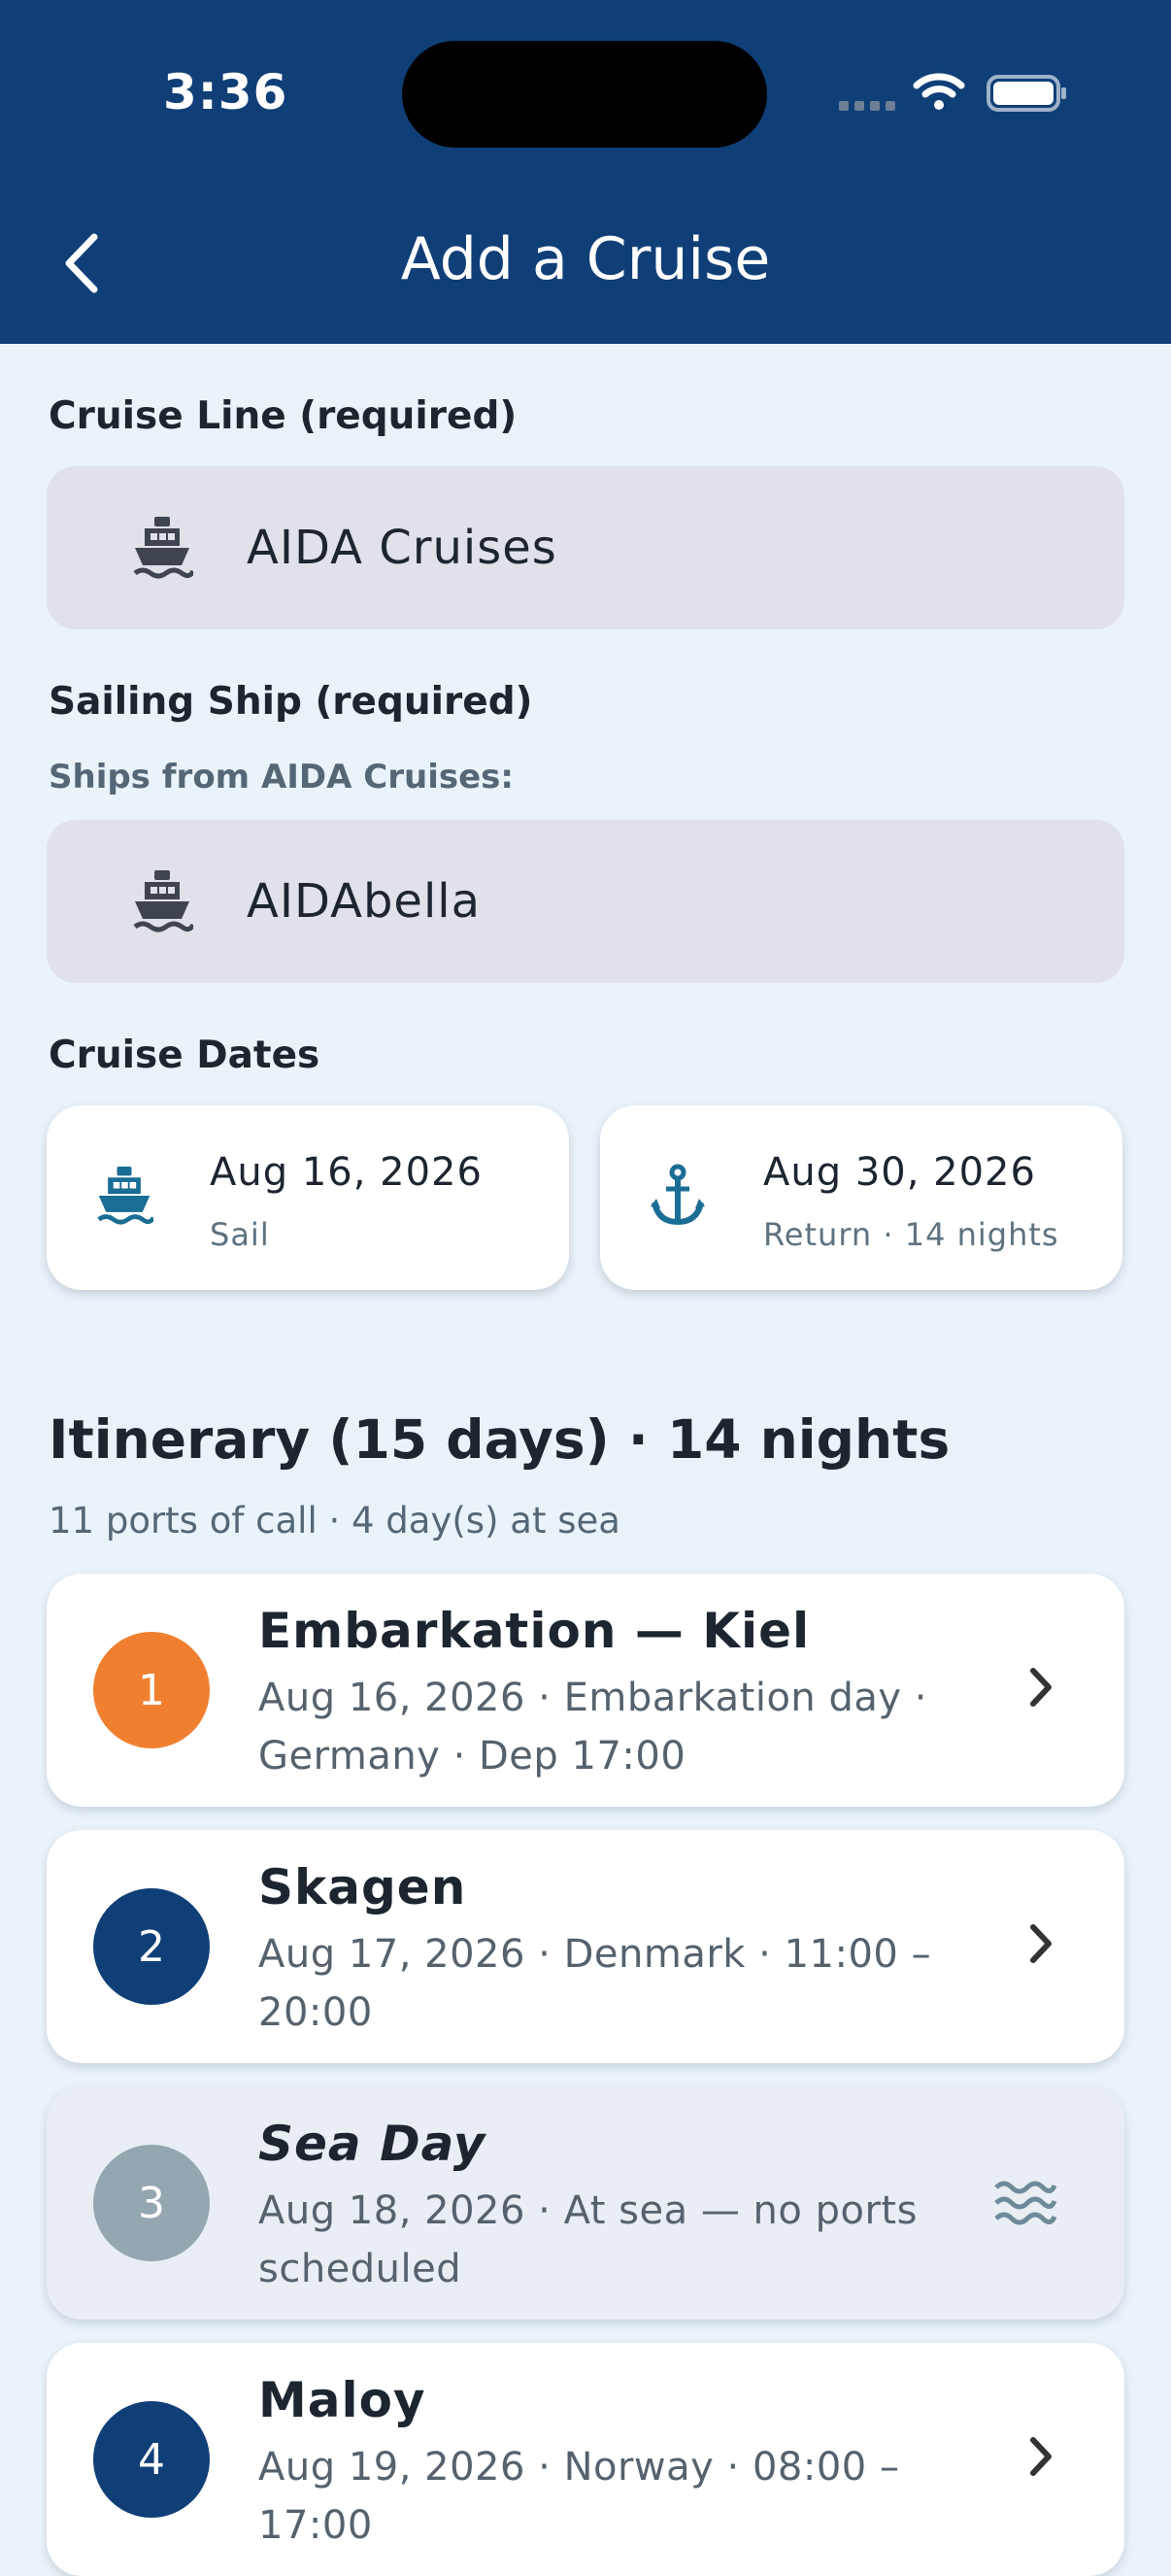 The height and width of the screenshot is (2576, 1171). Describe the element at coordinates (308, 1197) in the screenshot. I see `sail-date-card: Aug 16, 2026 Sail` at that location.